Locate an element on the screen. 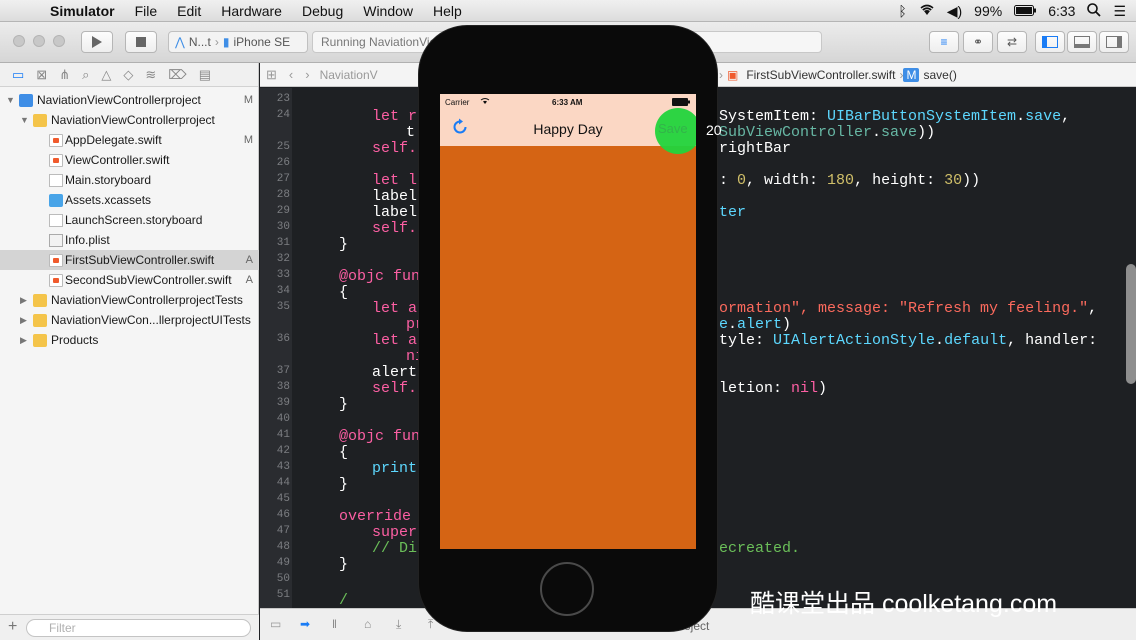 The width and height of the screenshot is (1136, 640). tree-item-file: LaunchScreen.storyboard is located at coordinates (129, 220).